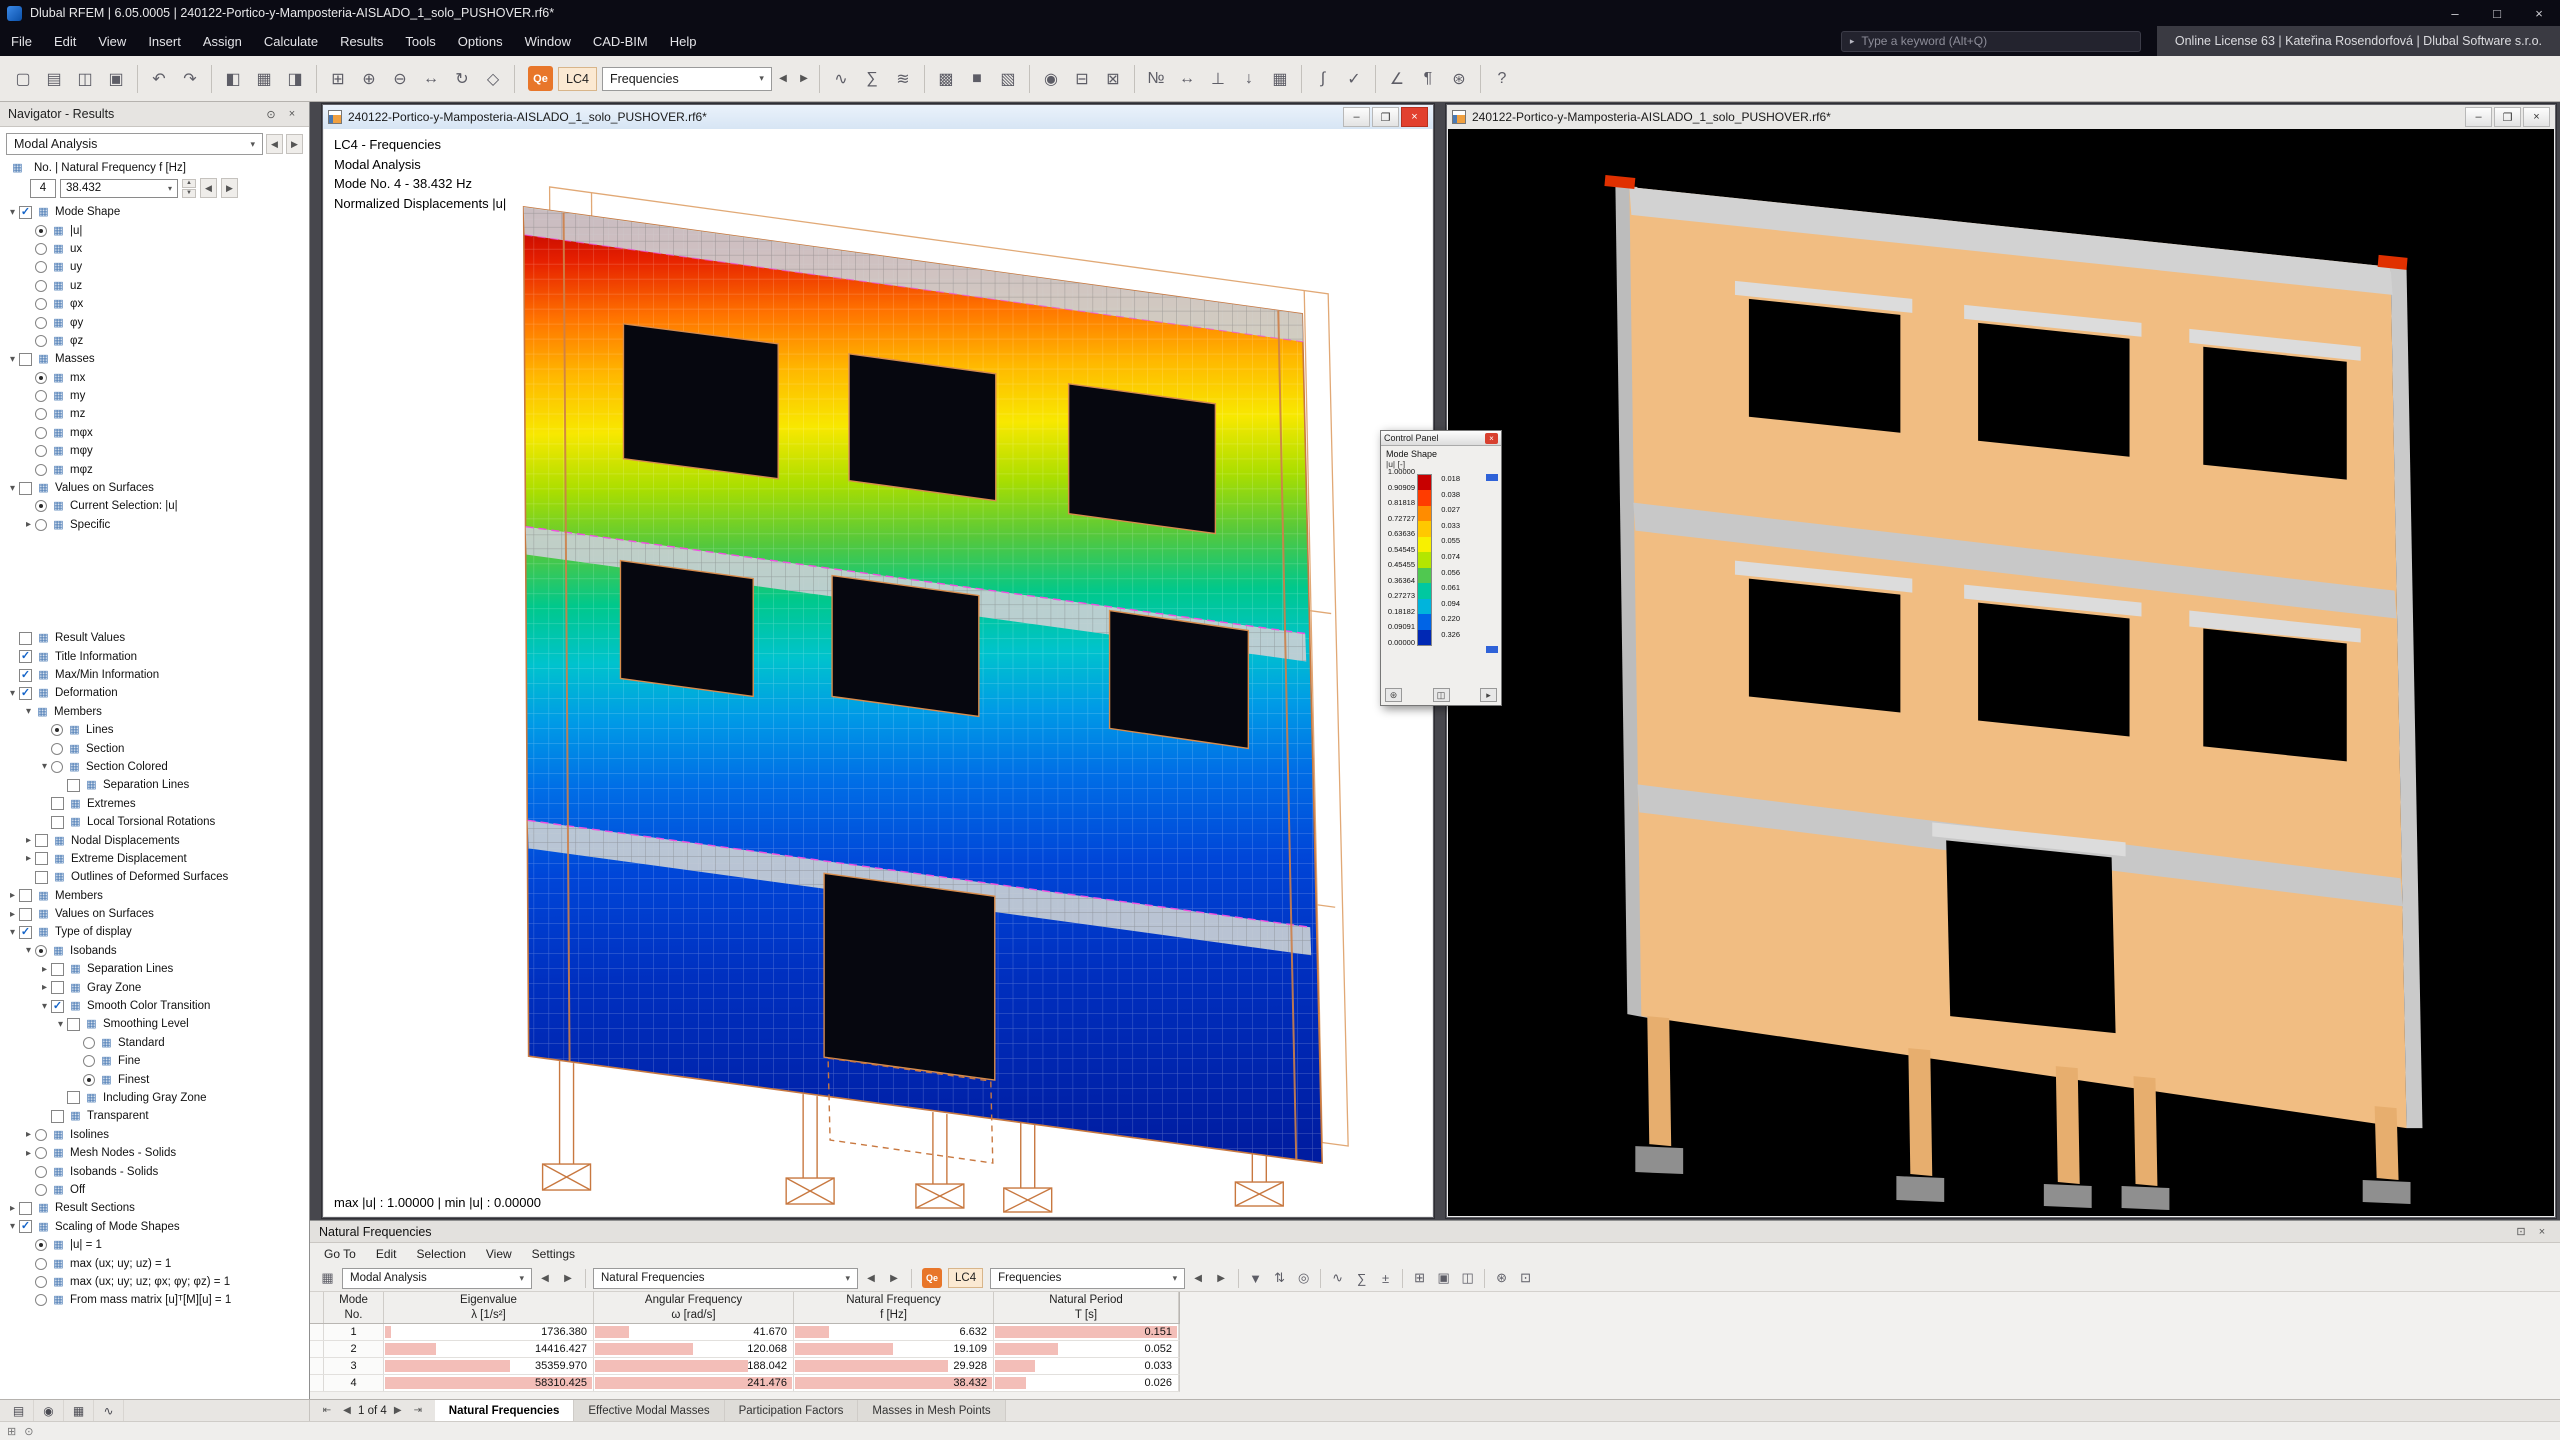  I want to click on show-results-icon: ∿, so click(841, 79).